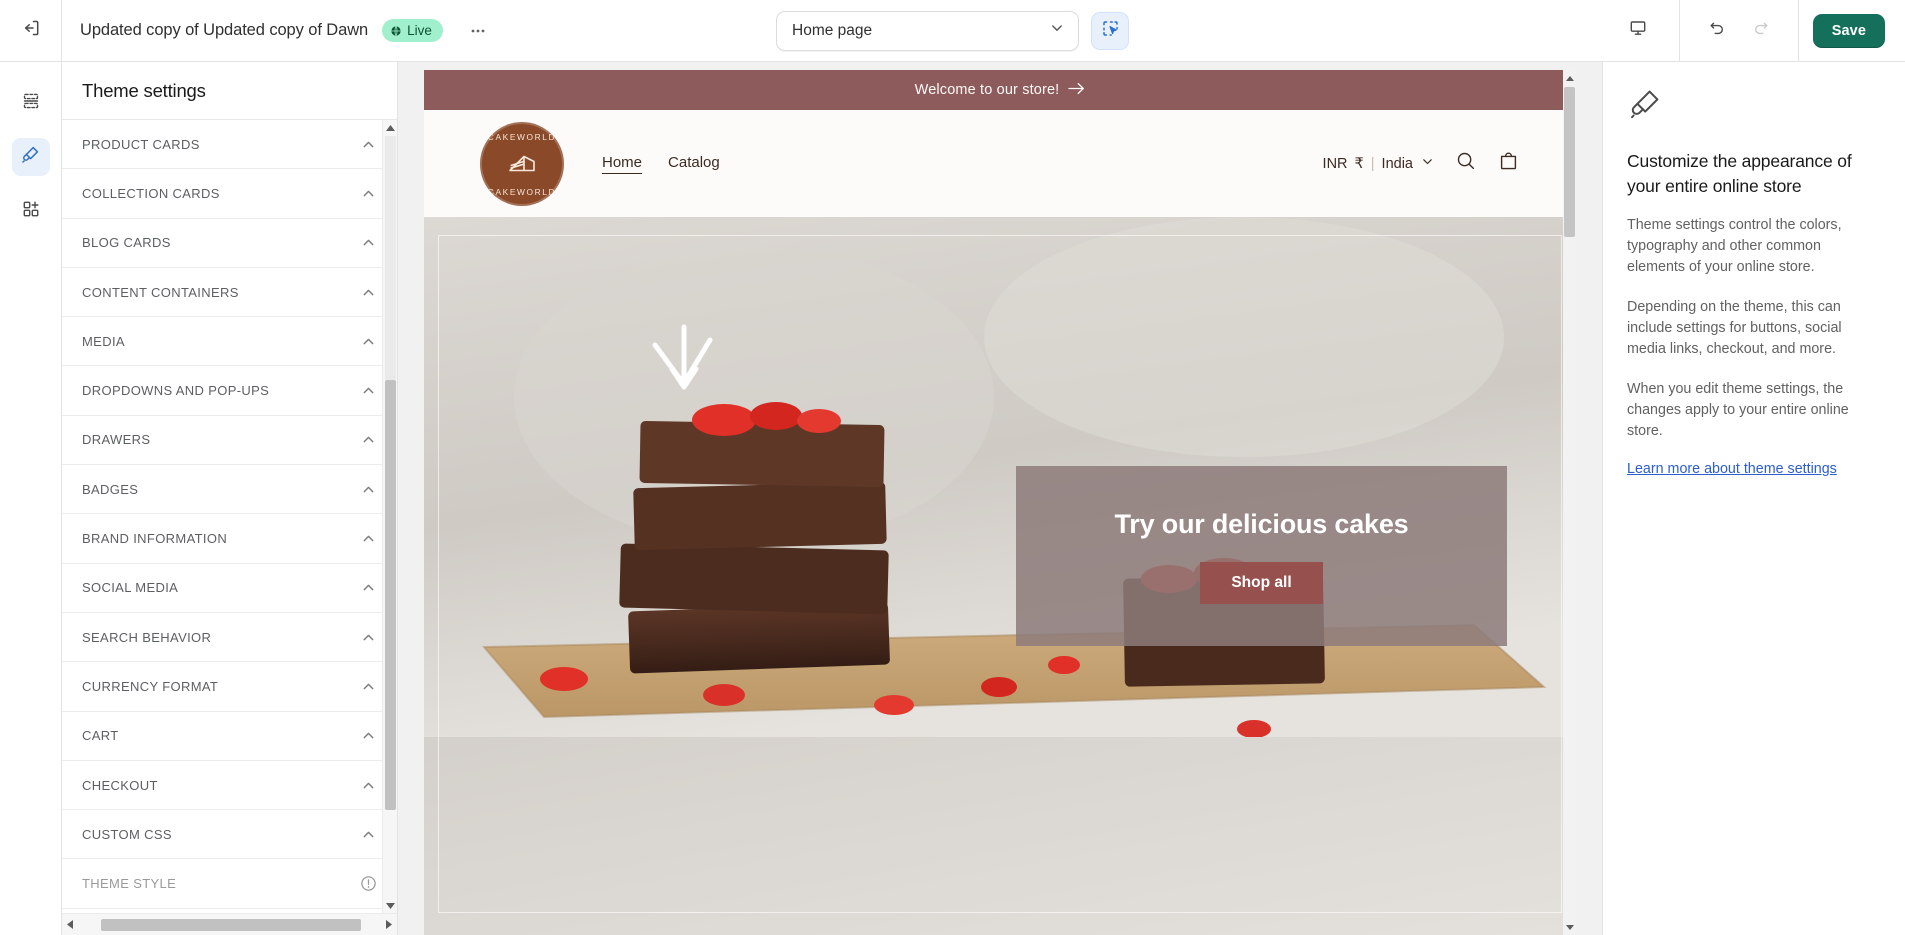 This screenshot has height=935, width=1905. What do you see at coordinates (1057, 30) in the screenshot?
I see `chevron-down-icon` at bounding box center [1057, 30].